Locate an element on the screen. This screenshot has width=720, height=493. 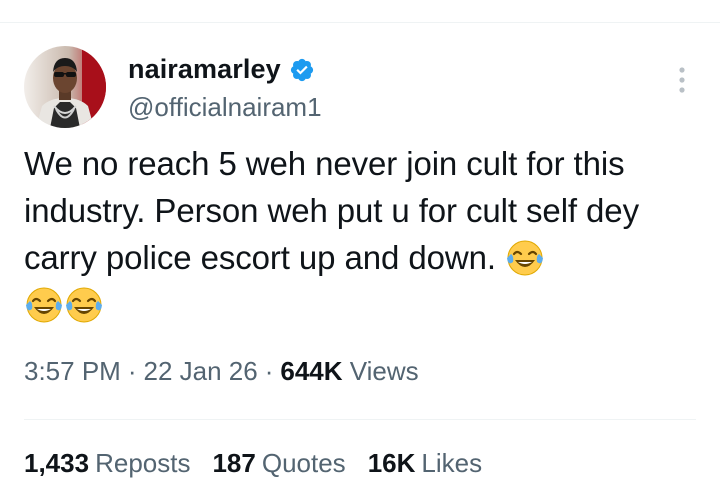
views-count: 644K is located at coordinates (311, 371).